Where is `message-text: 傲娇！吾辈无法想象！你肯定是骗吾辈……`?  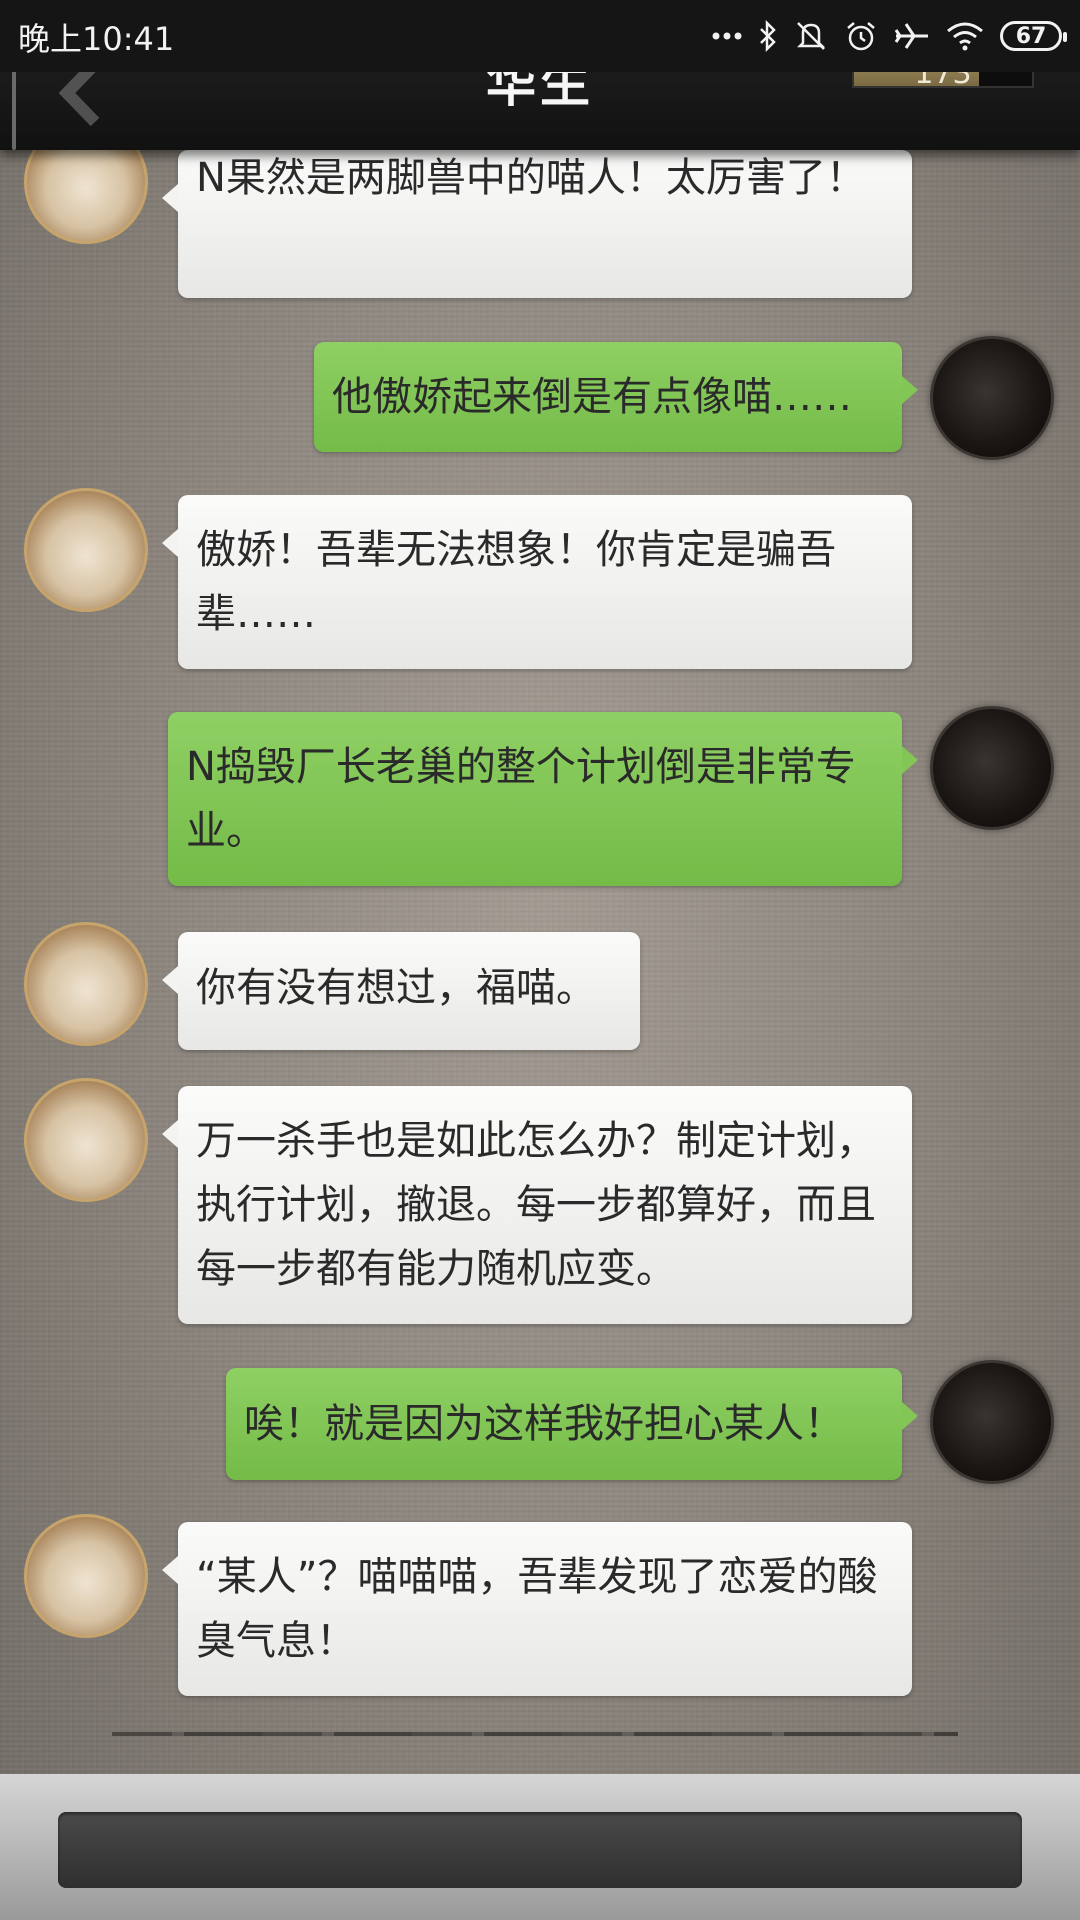
message-text: 傲娇！吾辈无法想象！你肯定是骗吾辈…… is located at coordinates (516, 582).